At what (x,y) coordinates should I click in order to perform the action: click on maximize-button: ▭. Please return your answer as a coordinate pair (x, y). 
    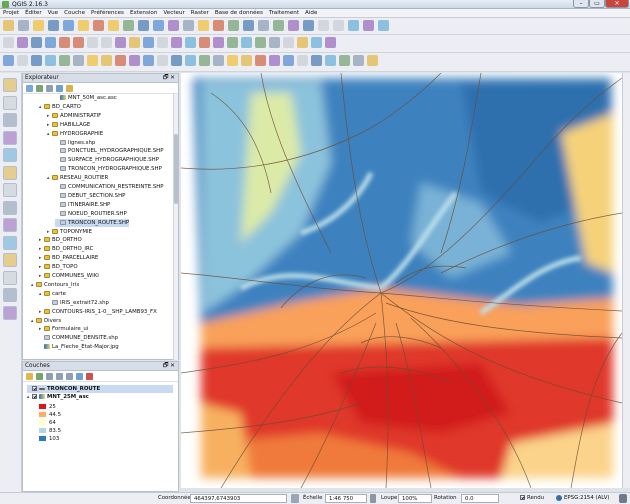
    Looking at the image, I should click on (597, 4).